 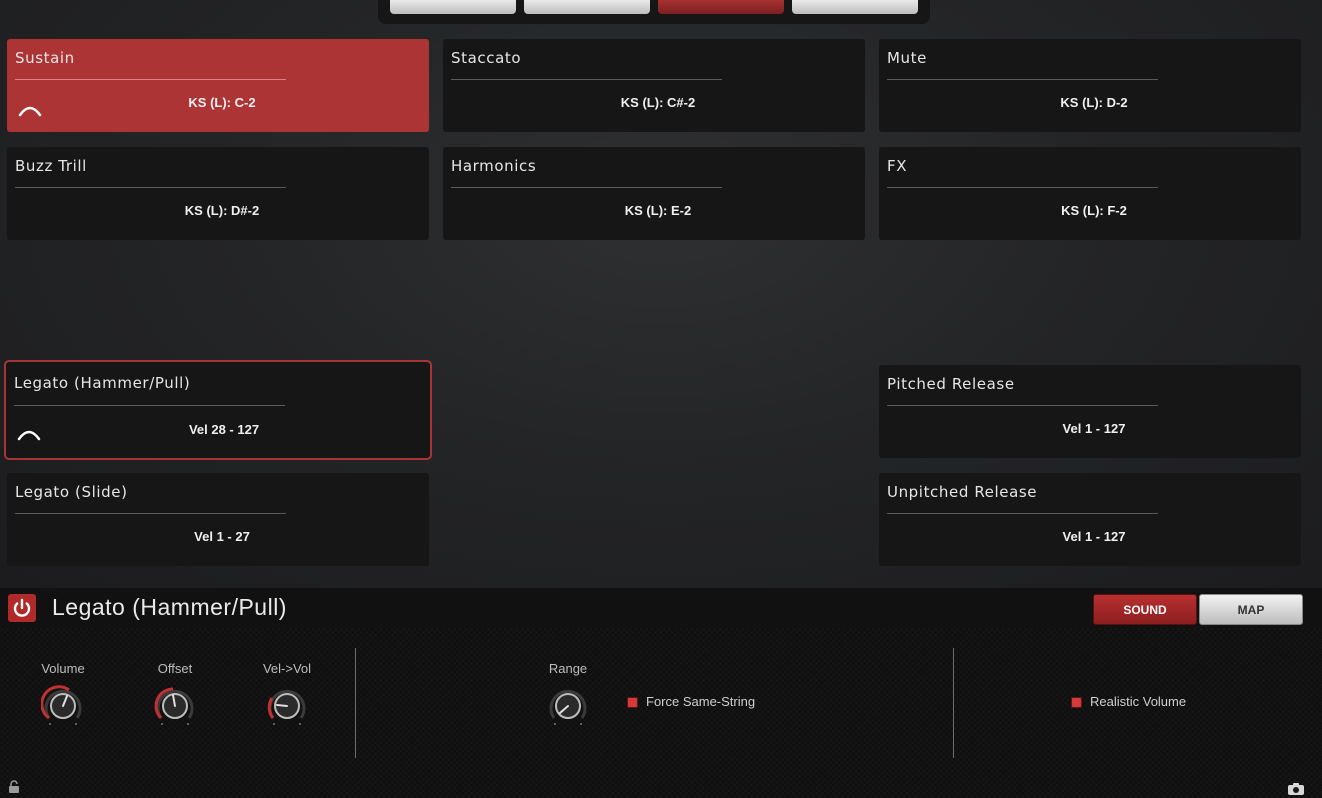 I want to click on articulation-card-legato-hammer-pull: Legato (Hammer/Pull) Vel 28 - 127, so click(x=218, y=410).